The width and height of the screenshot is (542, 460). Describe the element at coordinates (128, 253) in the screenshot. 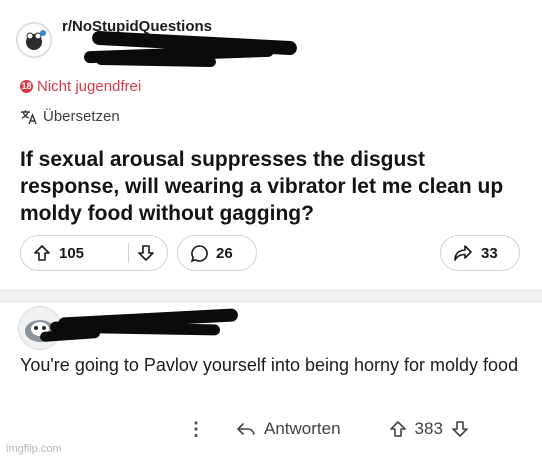

I see `vote-divider` at that location.